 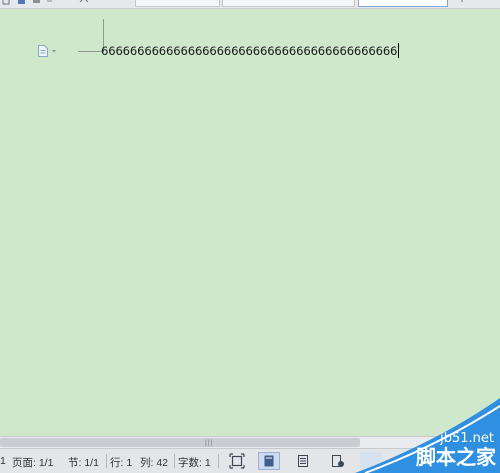 I want to click on full-screen-icon, so click(x=237, y=461).